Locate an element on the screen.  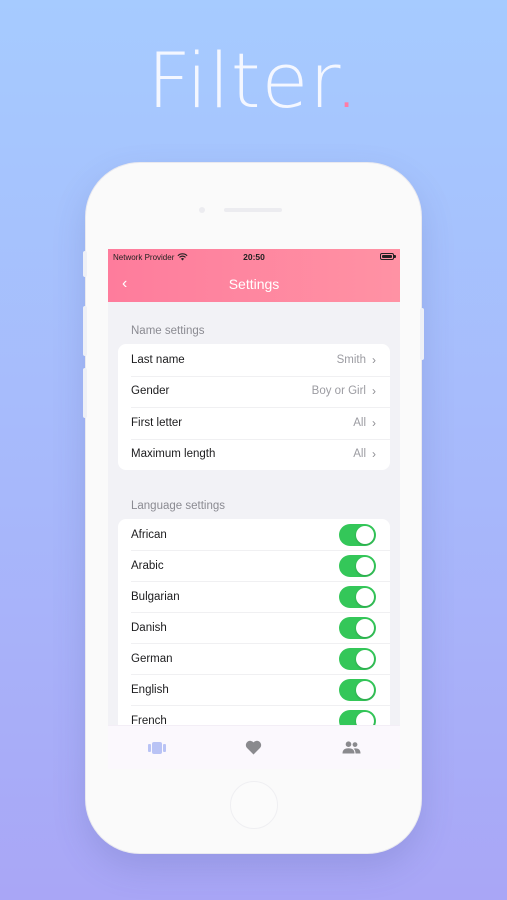
language-label: African is located at coordinates (149, 534).